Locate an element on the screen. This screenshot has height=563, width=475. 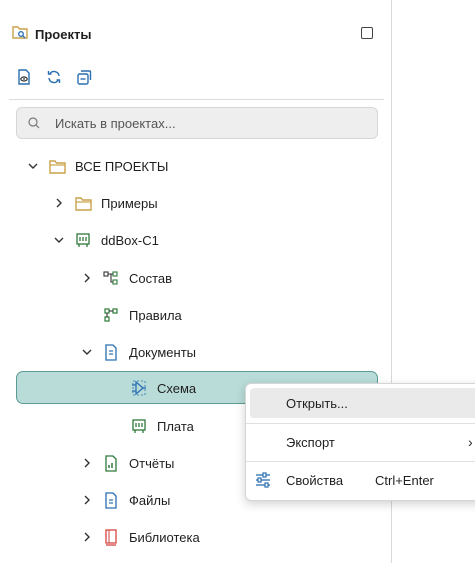
rules-icon is located at coordinates (111, 315).